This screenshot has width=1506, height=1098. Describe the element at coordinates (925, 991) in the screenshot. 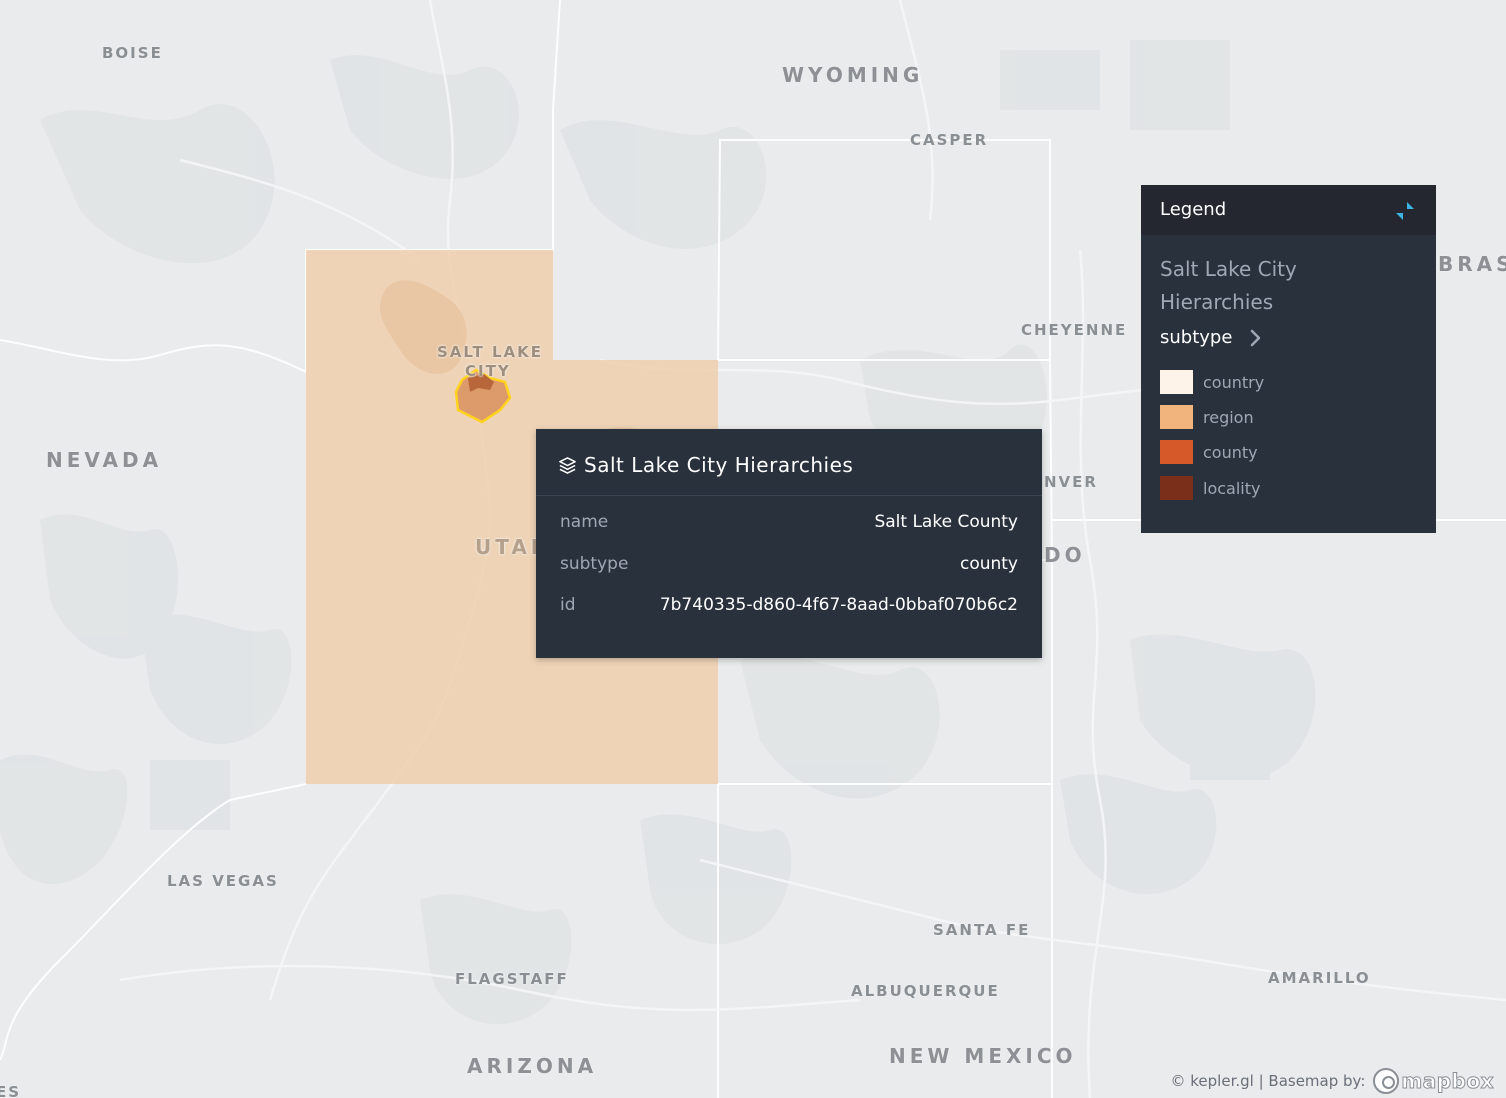

I see `label-albuquerque: ALBUQUERQUE` at that location.